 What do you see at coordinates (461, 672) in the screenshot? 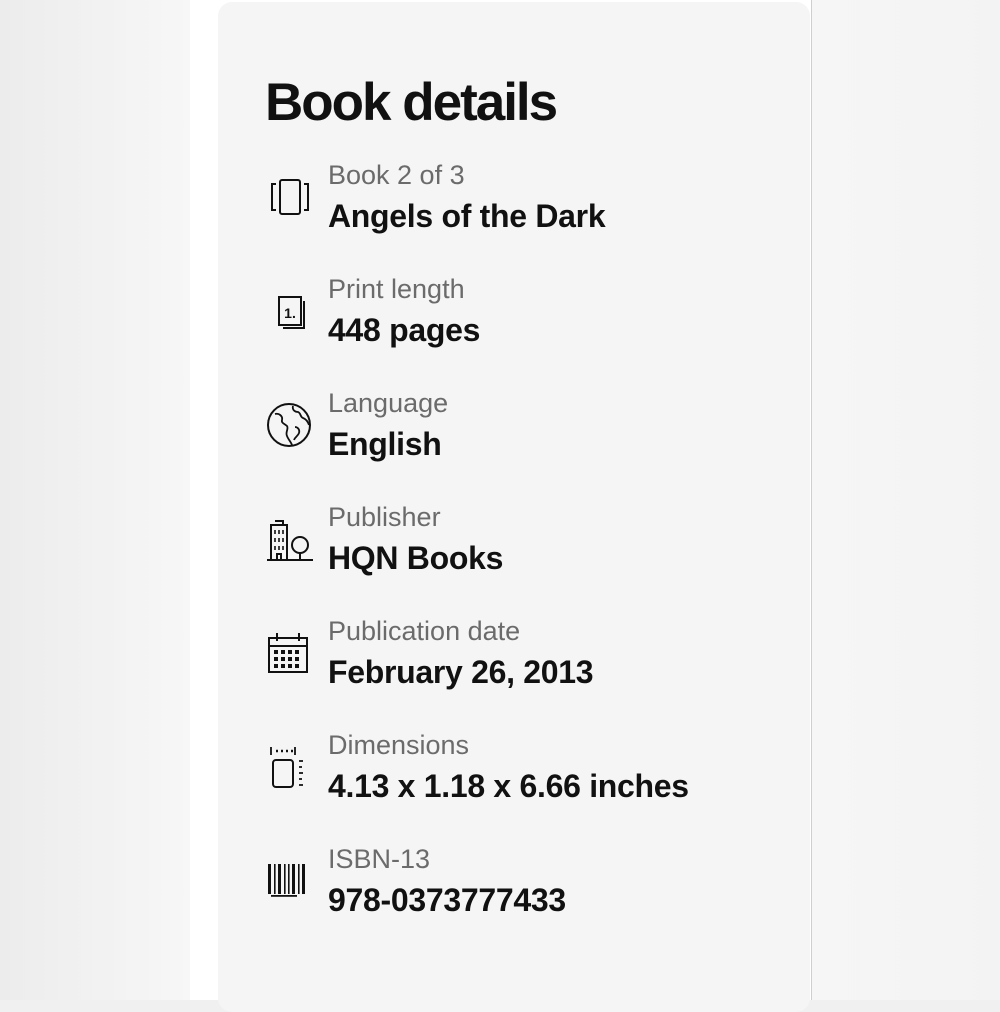
I see `detail-value: February 26, 2013` at bounding box center [461, 672].